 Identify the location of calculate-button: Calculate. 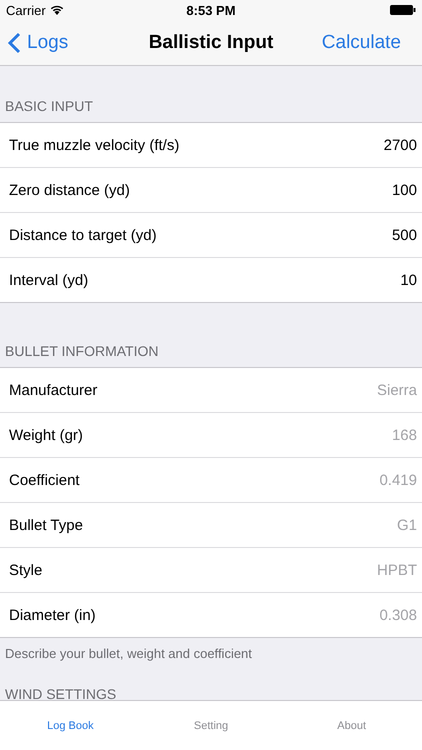
(368, 43).